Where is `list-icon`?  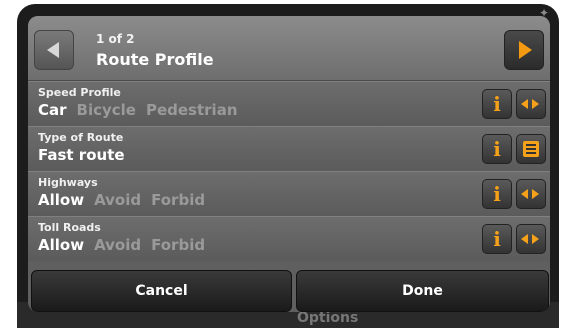 list-icon is located at coordinates (531, 149).